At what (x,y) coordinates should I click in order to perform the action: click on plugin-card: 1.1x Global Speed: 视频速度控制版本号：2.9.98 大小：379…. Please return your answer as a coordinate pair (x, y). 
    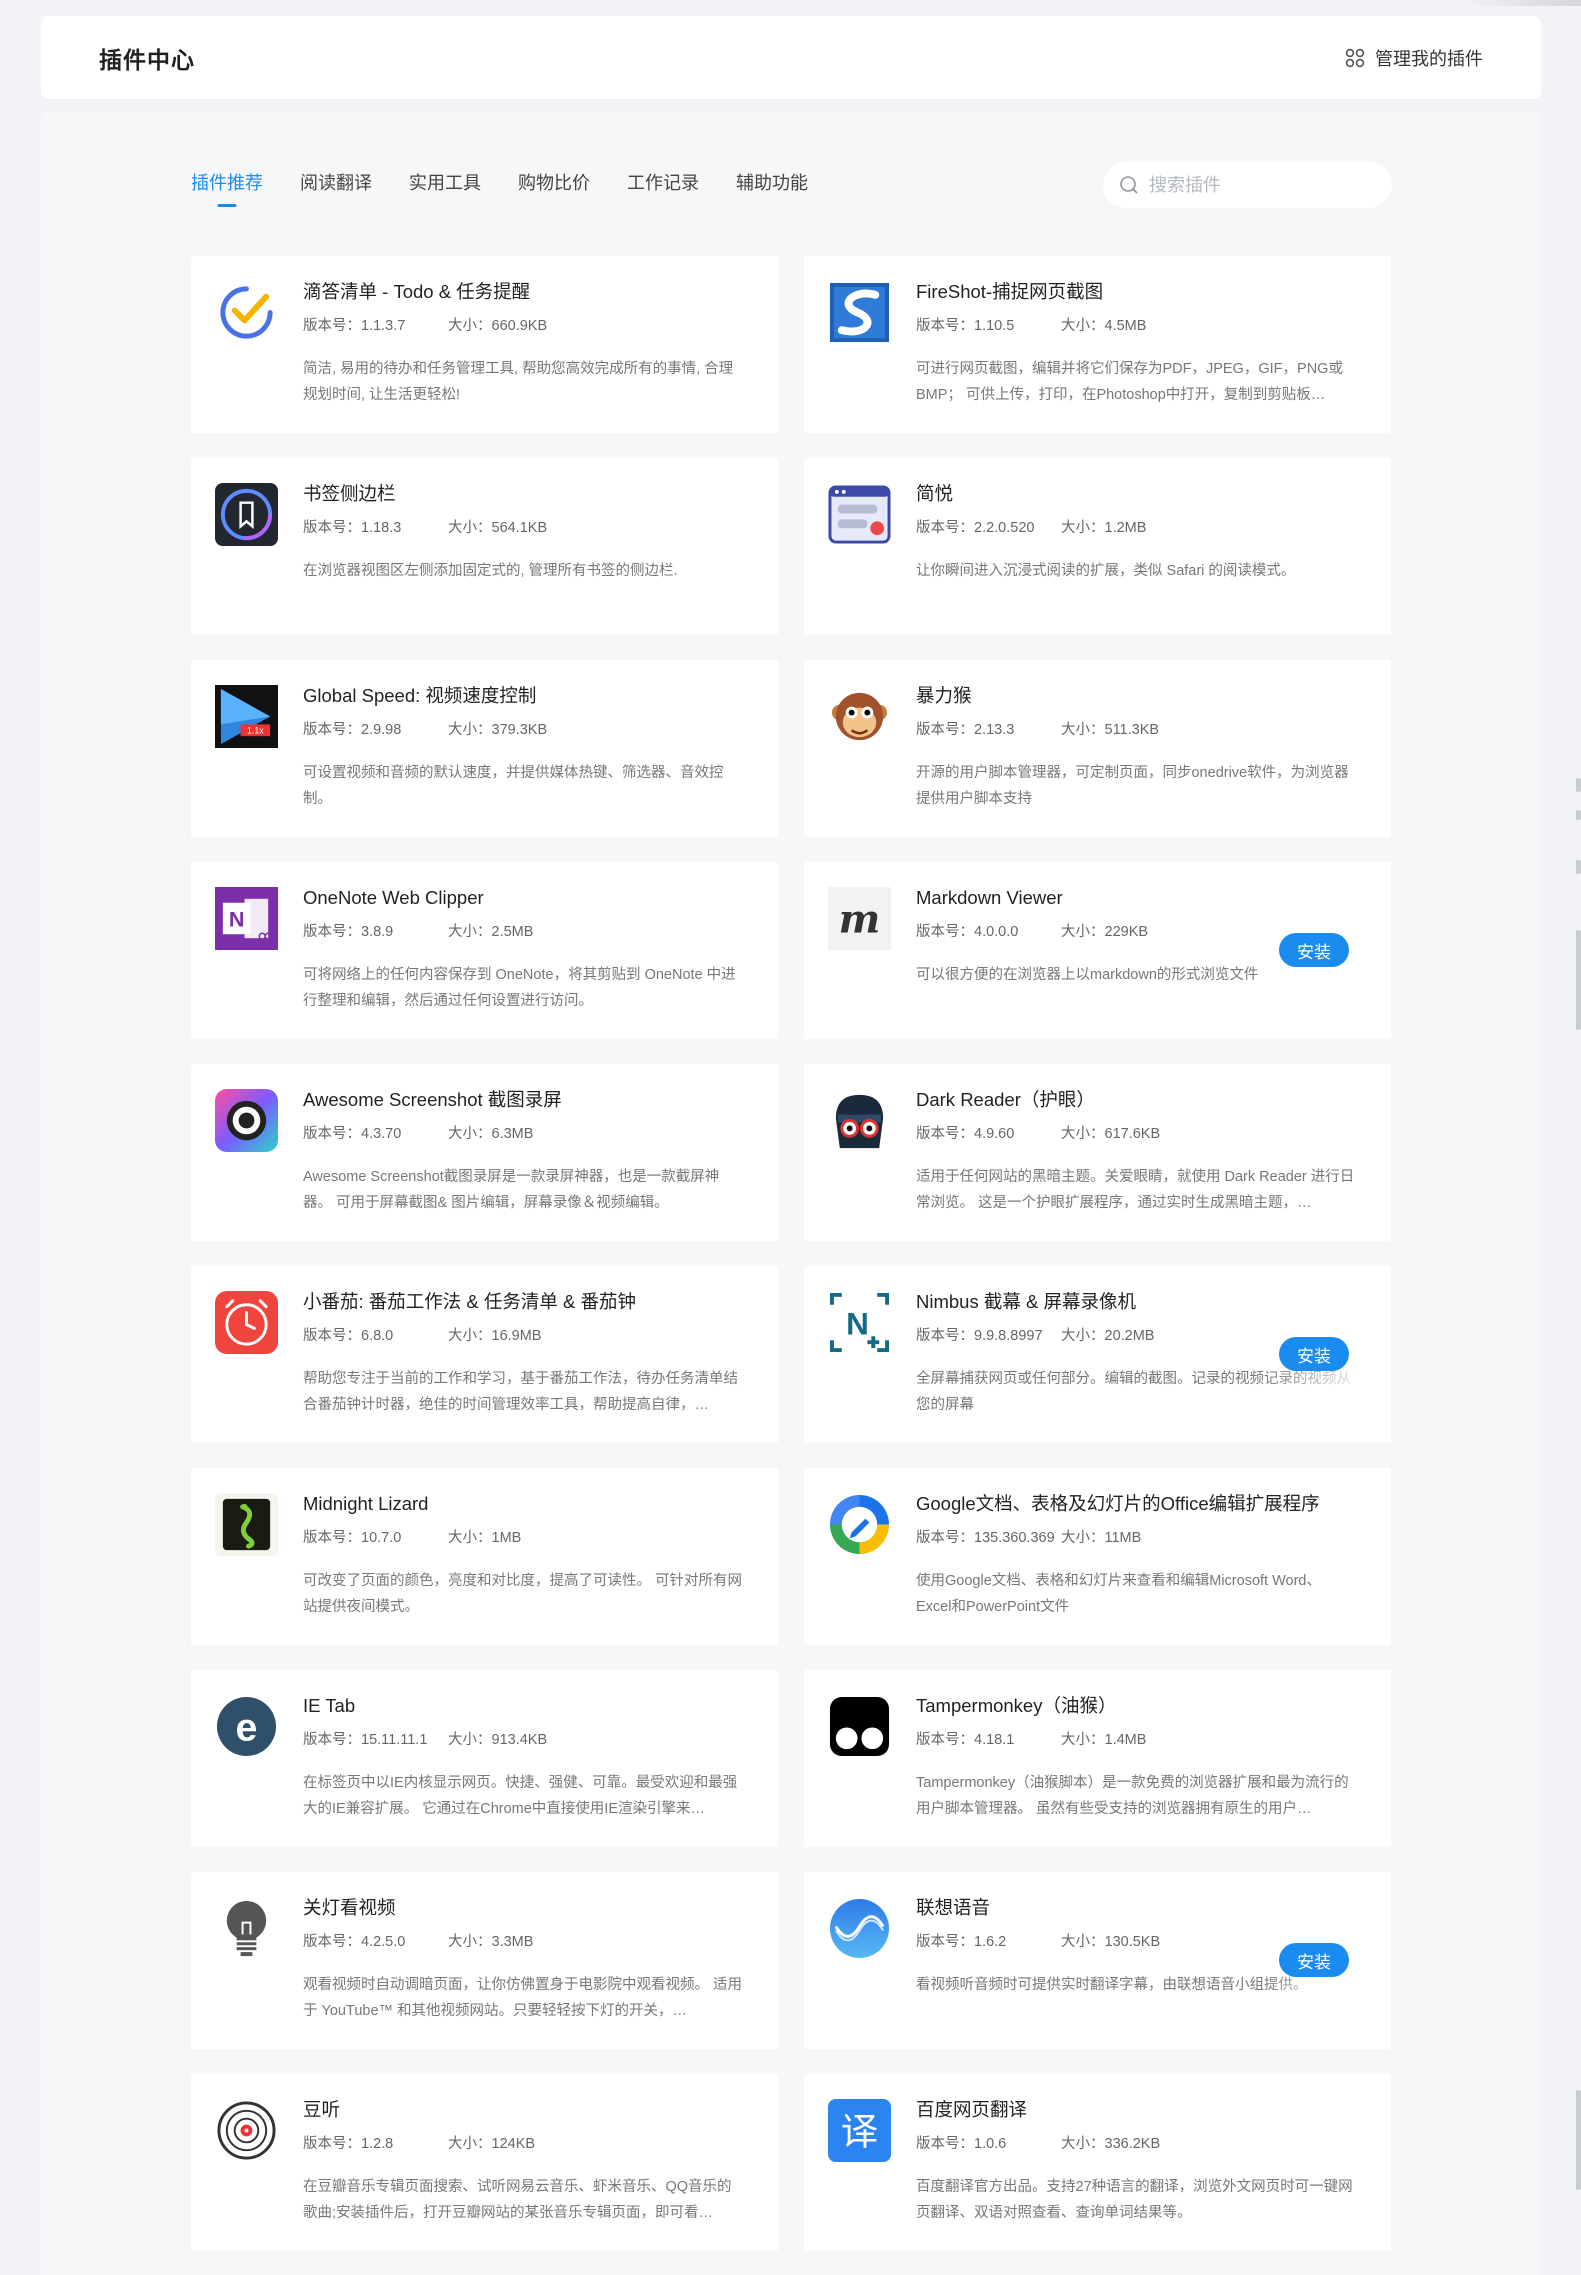
    Looking at the image, I should click on (484, 748).